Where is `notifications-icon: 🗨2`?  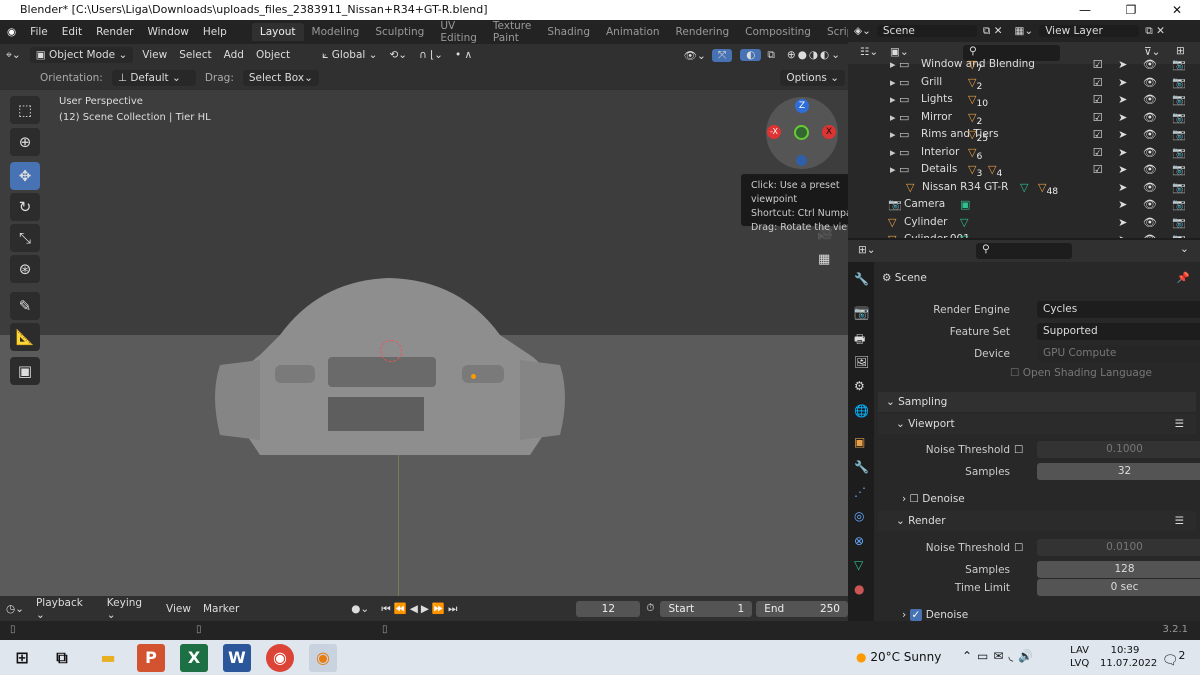 notifications-icon: 🗨2 is located at coordinates (1173, 658).